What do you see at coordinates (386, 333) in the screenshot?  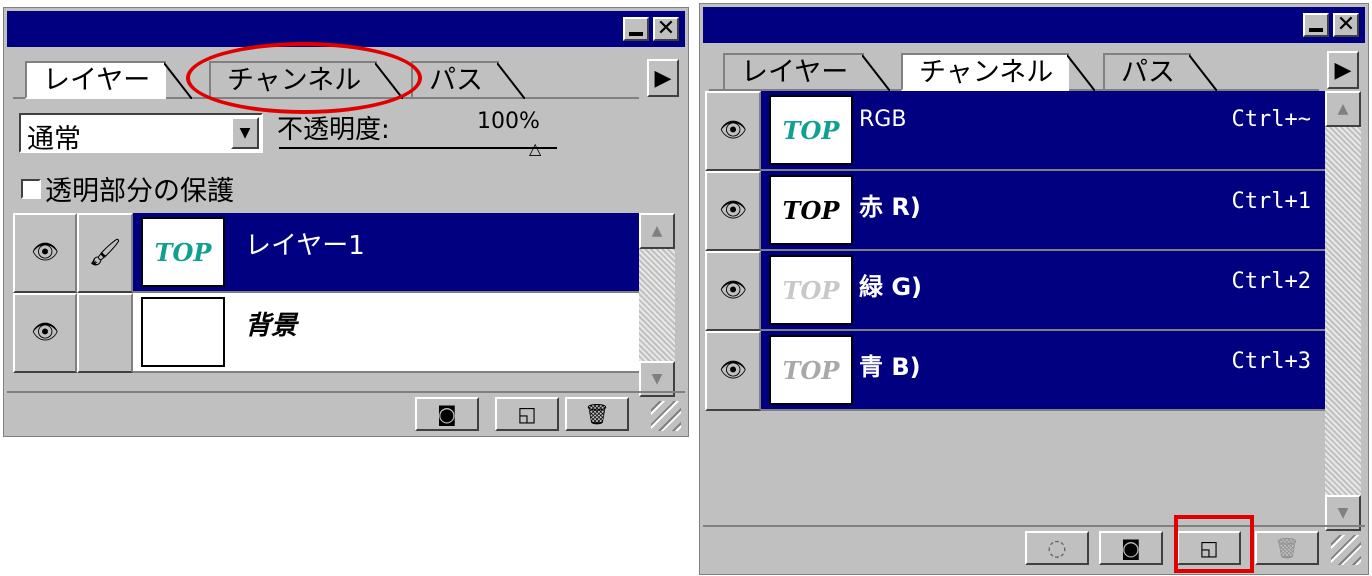 I see `layer-body: 背景` at bounding box center [386, 333].